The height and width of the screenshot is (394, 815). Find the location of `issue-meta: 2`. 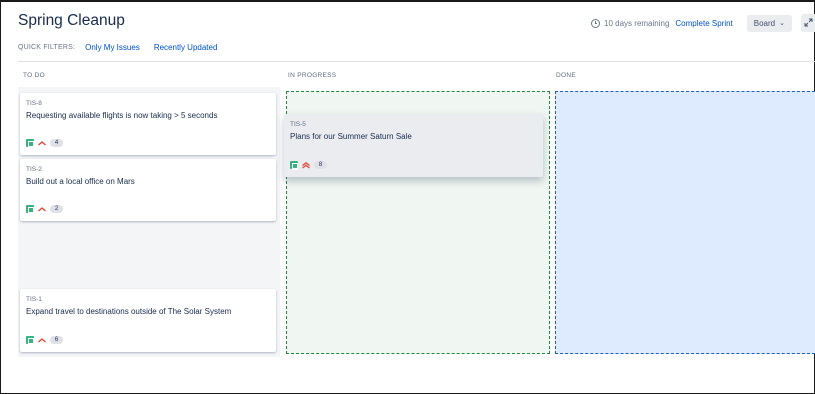

issue-meta: 2 is located at coordinates (44, 209).